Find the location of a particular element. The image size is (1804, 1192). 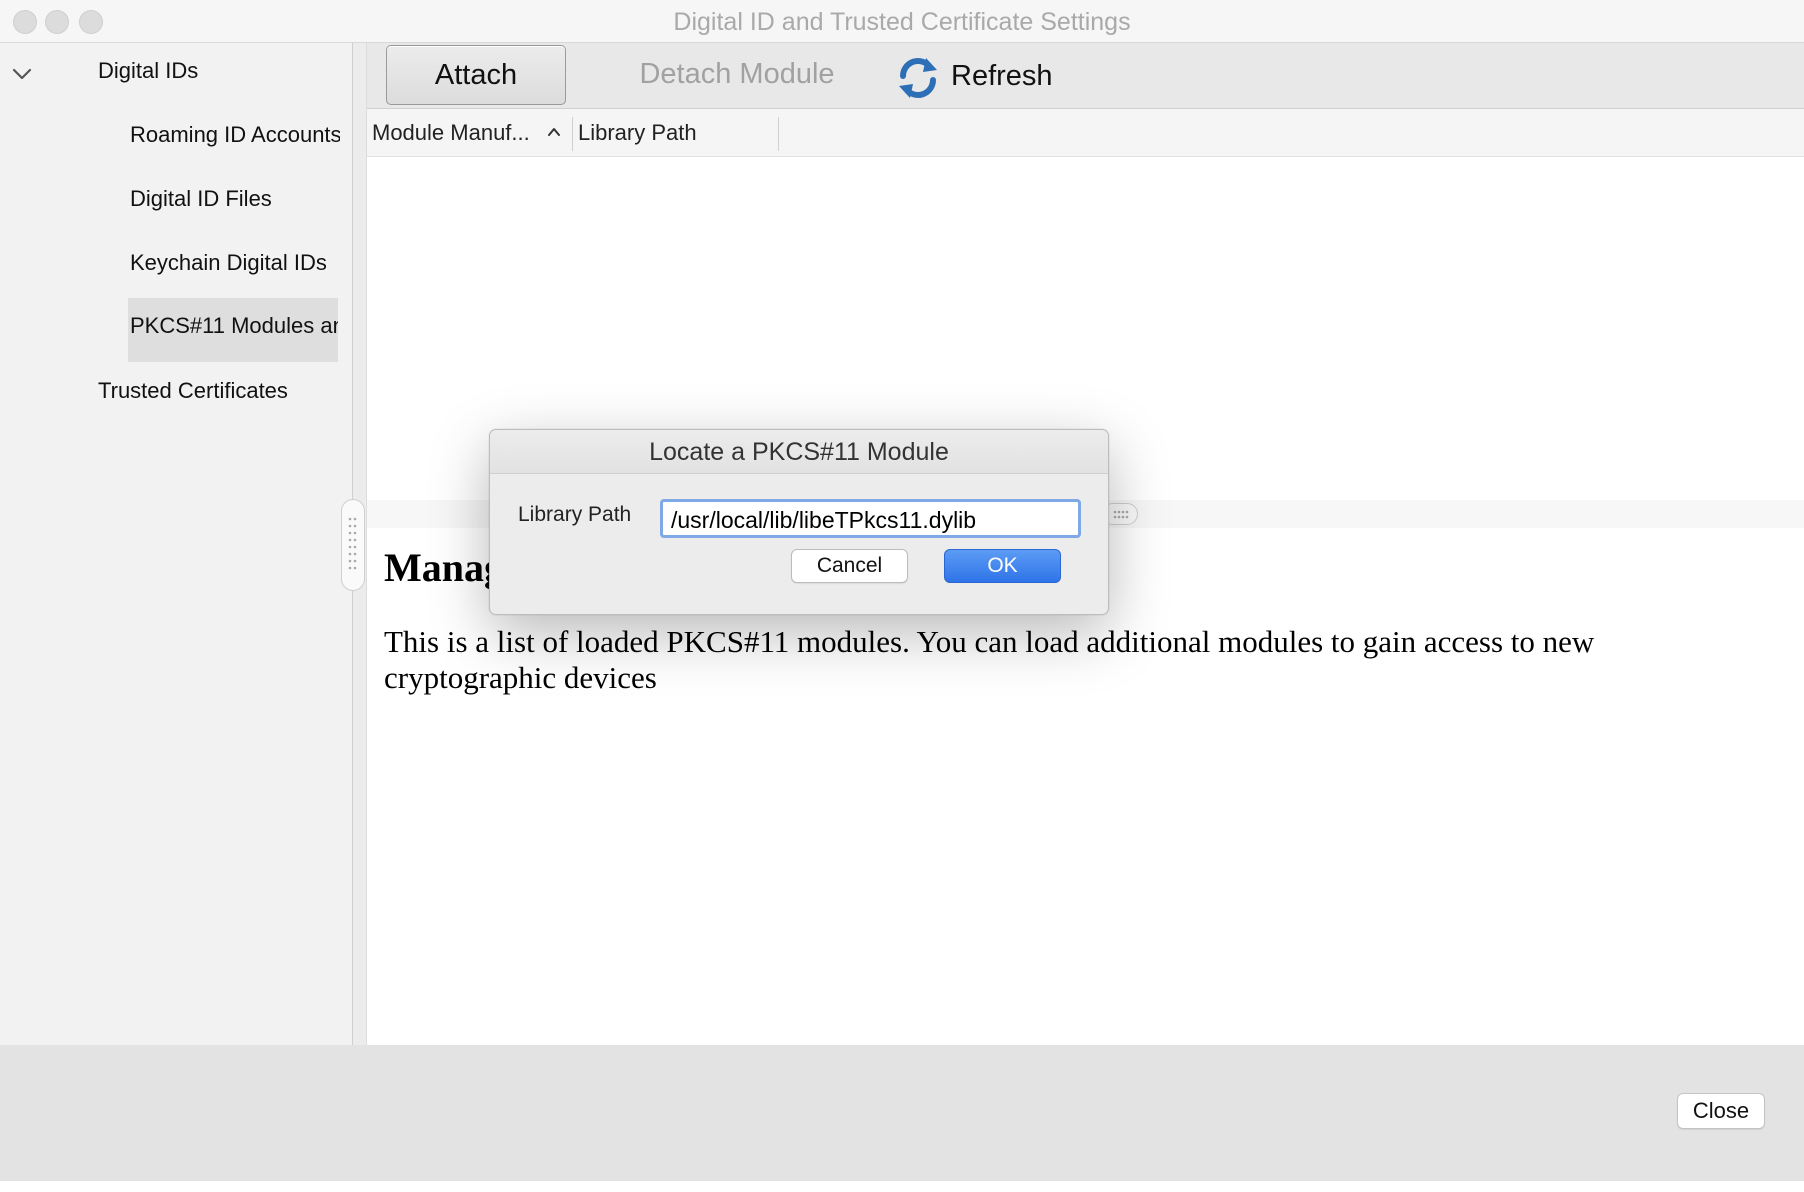

refresh-icon is located at coordinates (918, 78).